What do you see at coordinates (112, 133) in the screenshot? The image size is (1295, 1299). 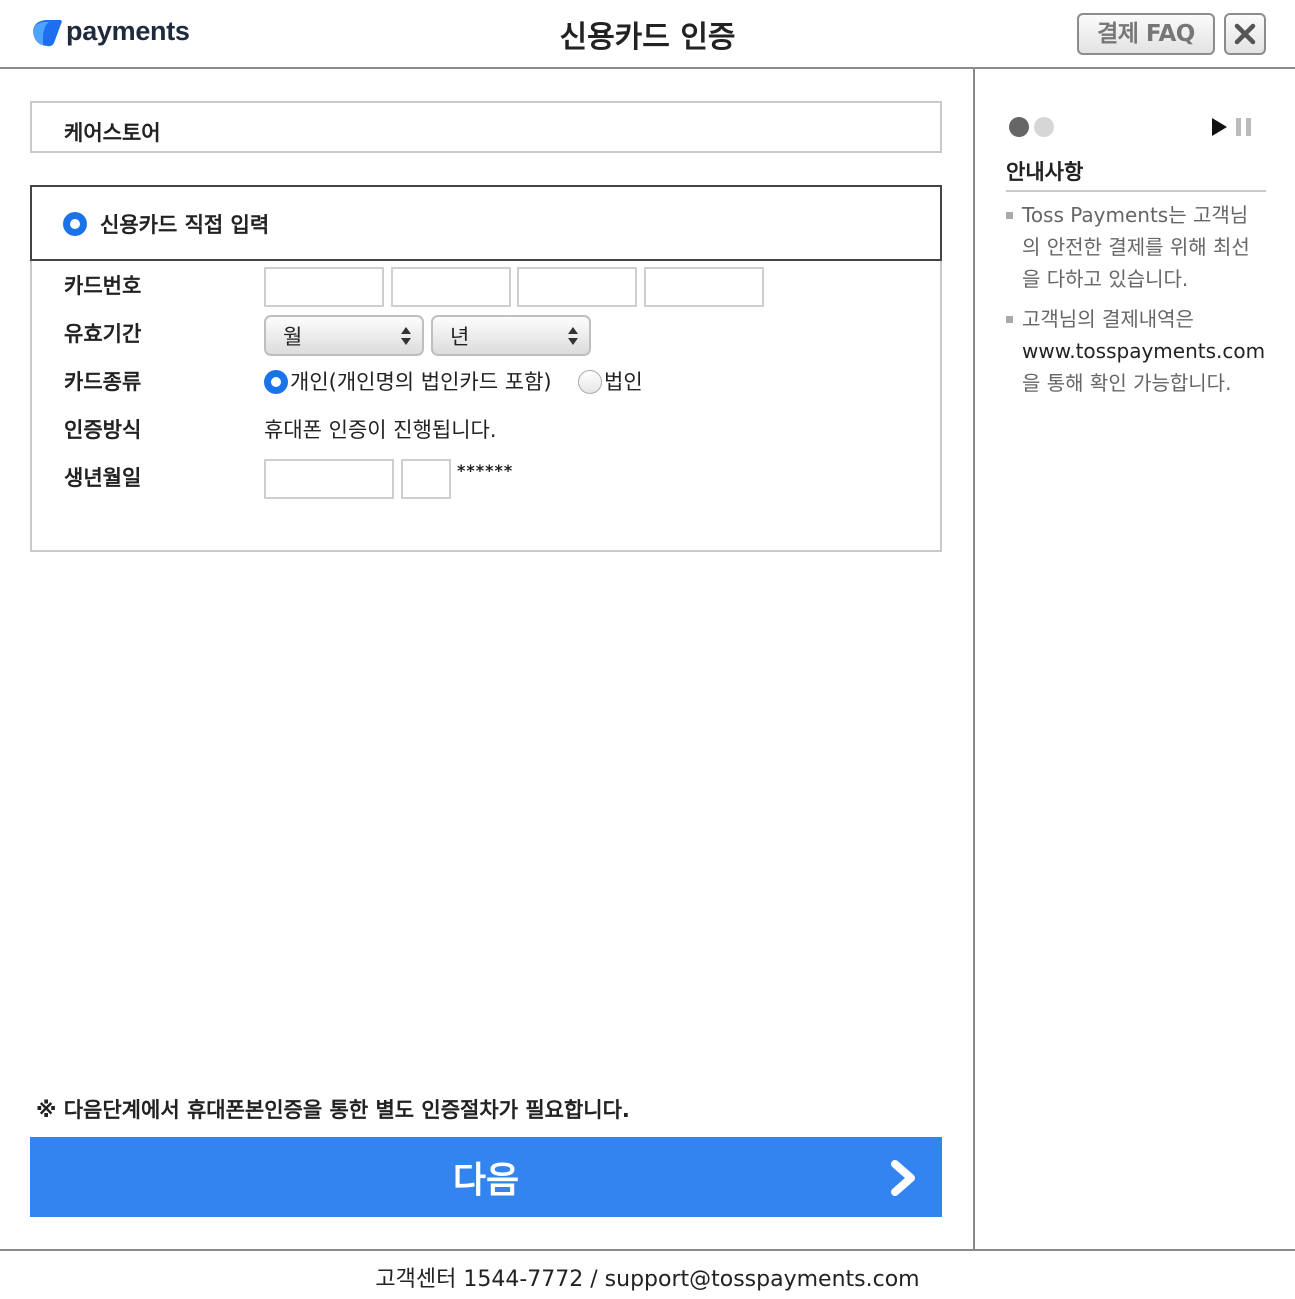 I see `merchant-name: 케어스토어` at bounding box center [112, 133].